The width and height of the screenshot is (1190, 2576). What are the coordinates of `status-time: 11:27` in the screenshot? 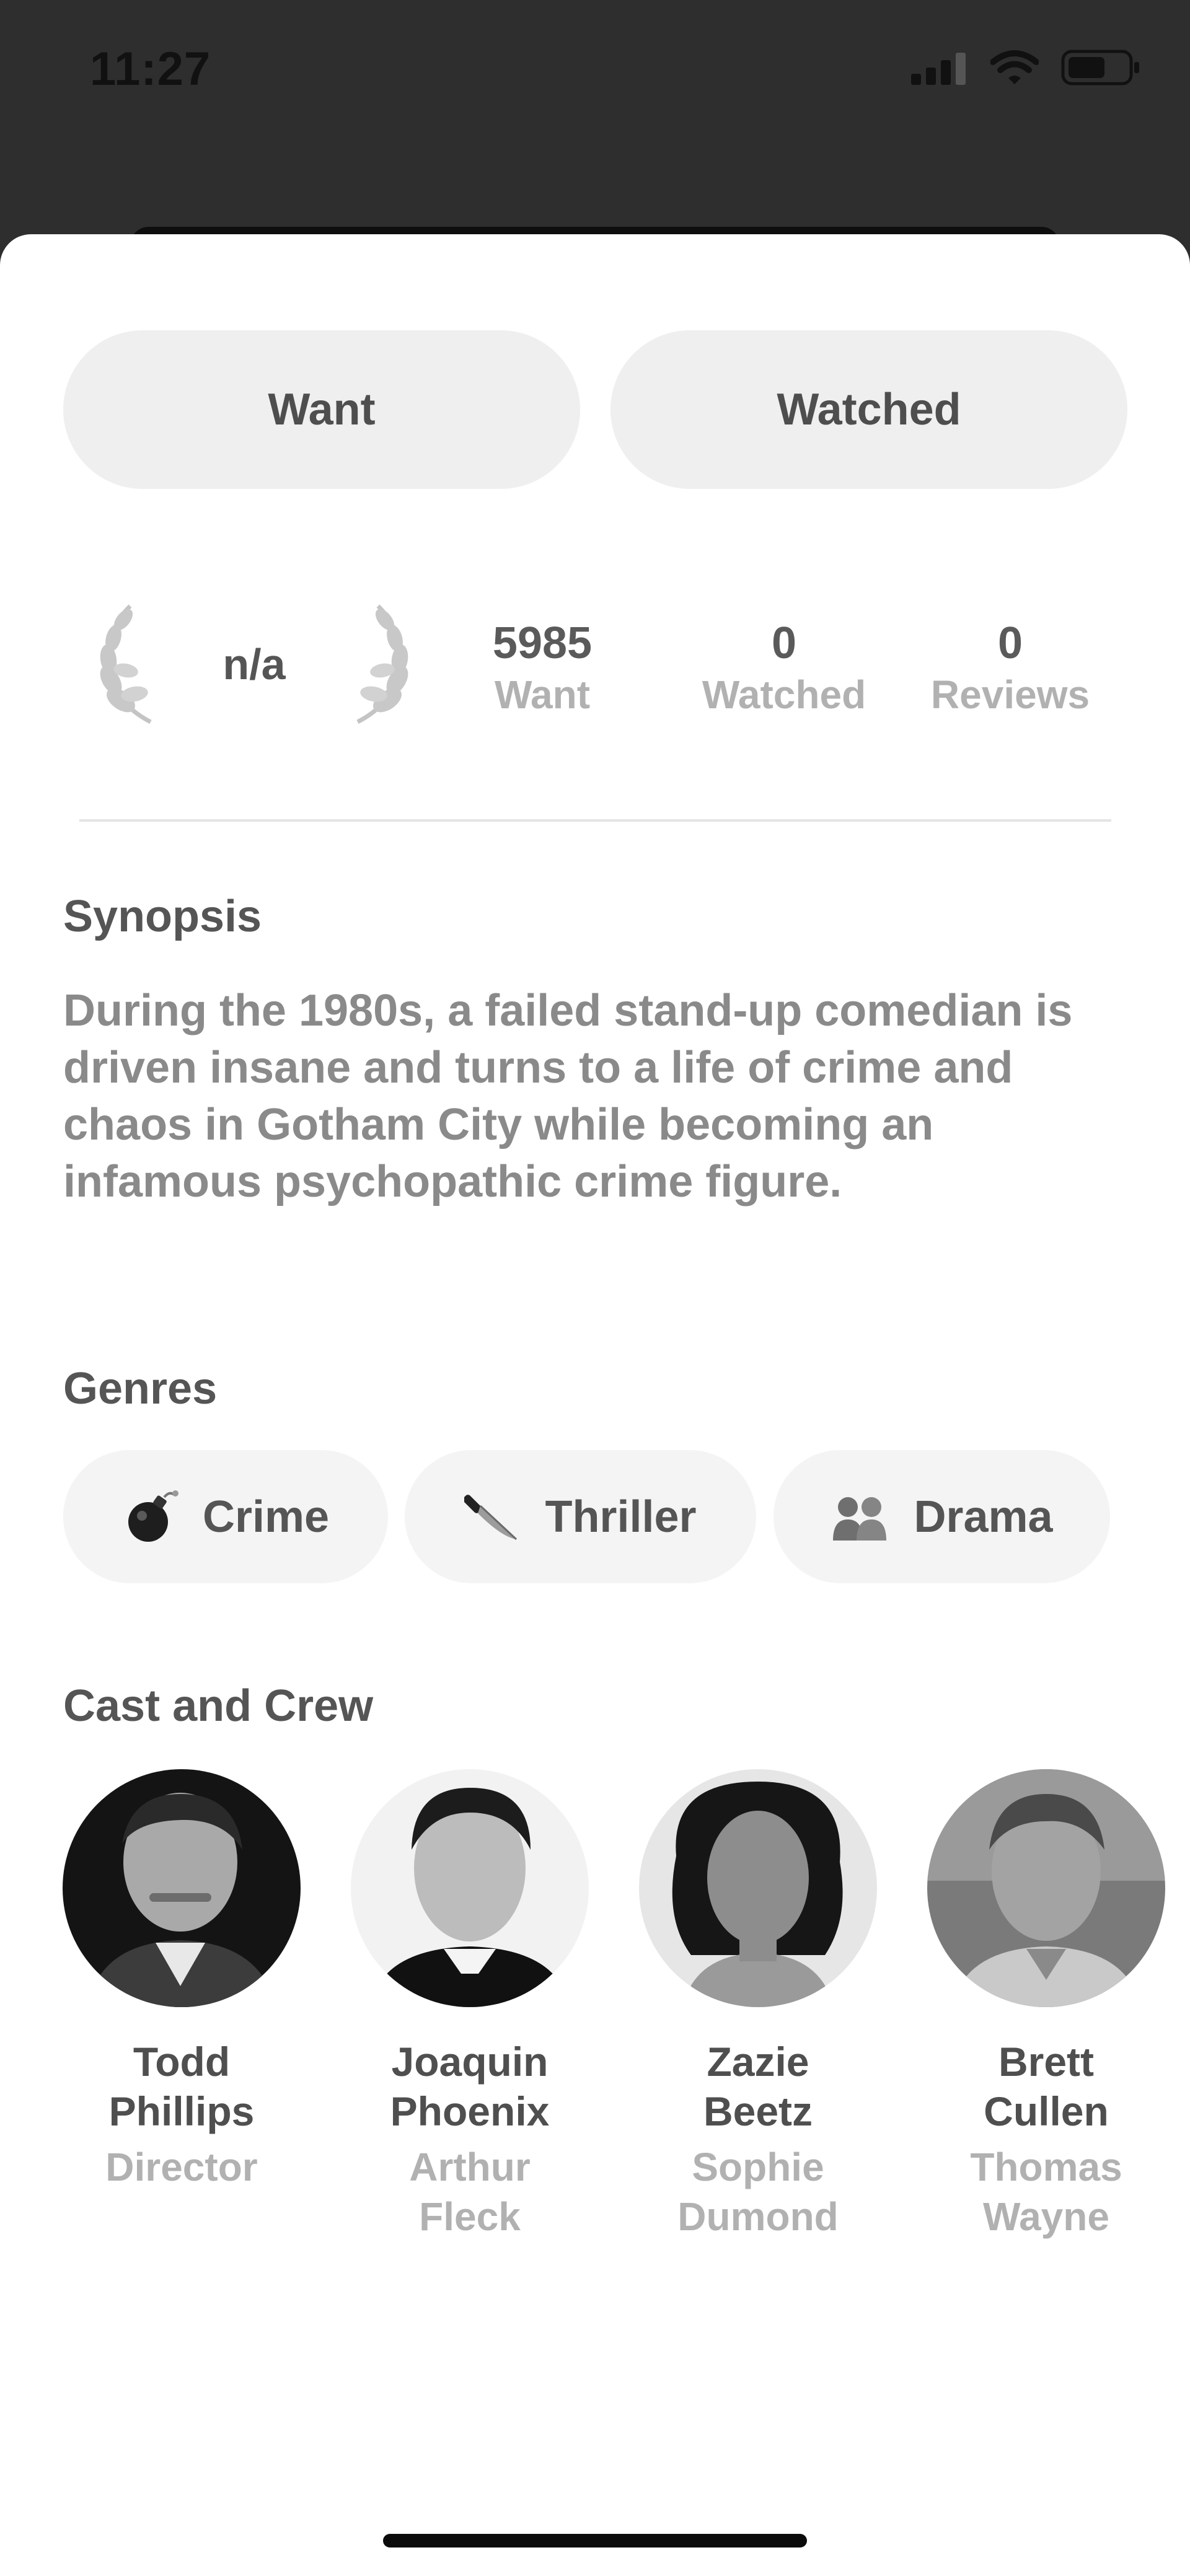 It's located at (150, 69).